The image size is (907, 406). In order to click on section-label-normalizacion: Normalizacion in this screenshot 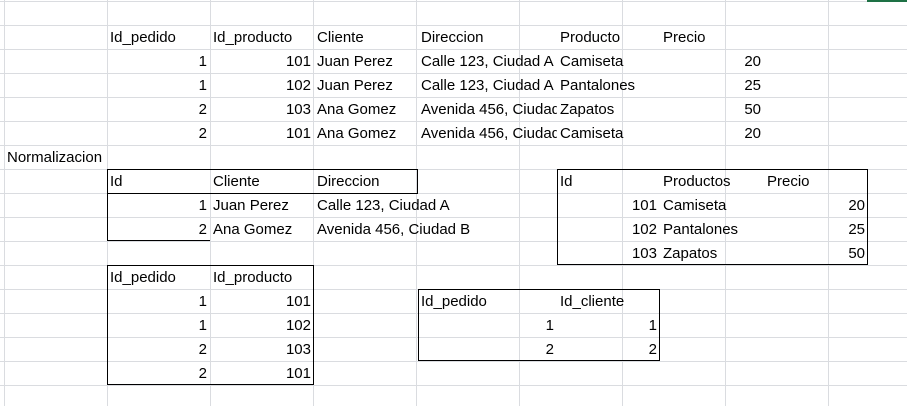, I will do `click(55, 158)`.